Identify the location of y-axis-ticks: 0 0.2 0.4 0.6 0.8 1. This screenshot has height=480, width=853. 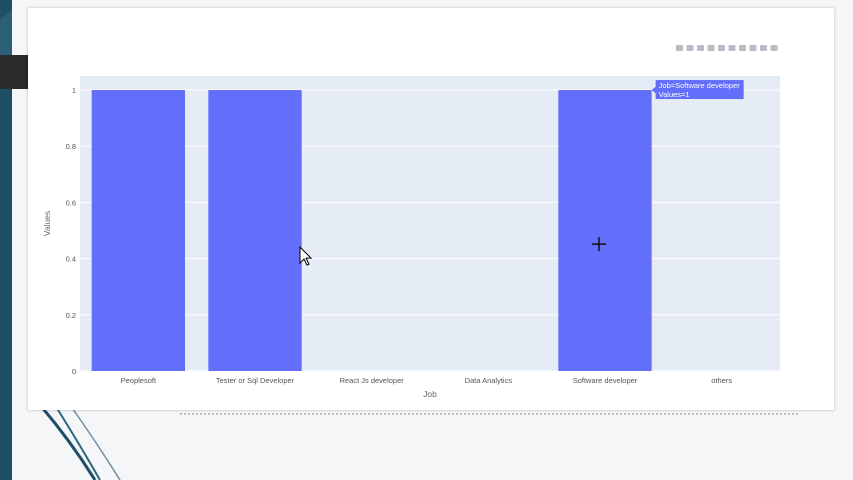
(71, 231).